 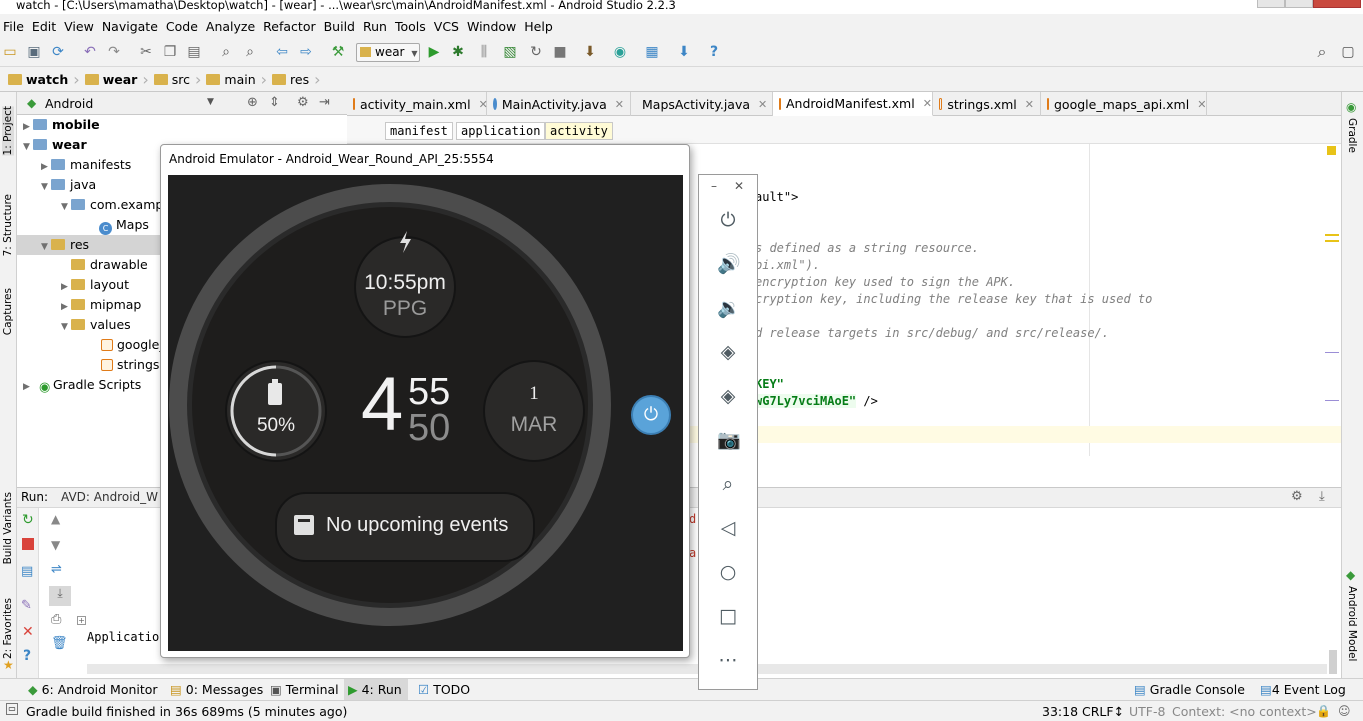 I want to click on rotate-right-icon: ◈, so click(x=728, y=396).